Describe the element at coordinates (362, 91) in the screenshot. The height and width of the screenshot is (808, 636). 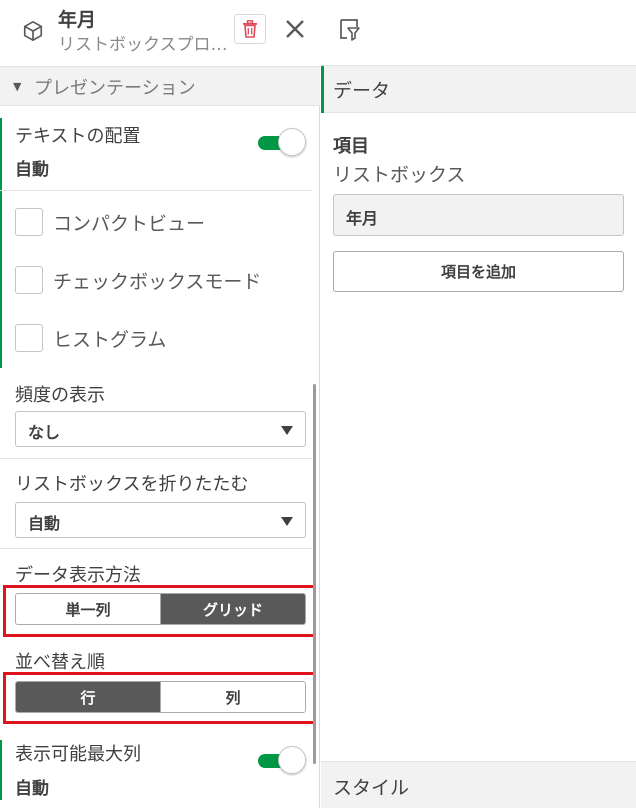
I see `data-section-label: データ` at that location.